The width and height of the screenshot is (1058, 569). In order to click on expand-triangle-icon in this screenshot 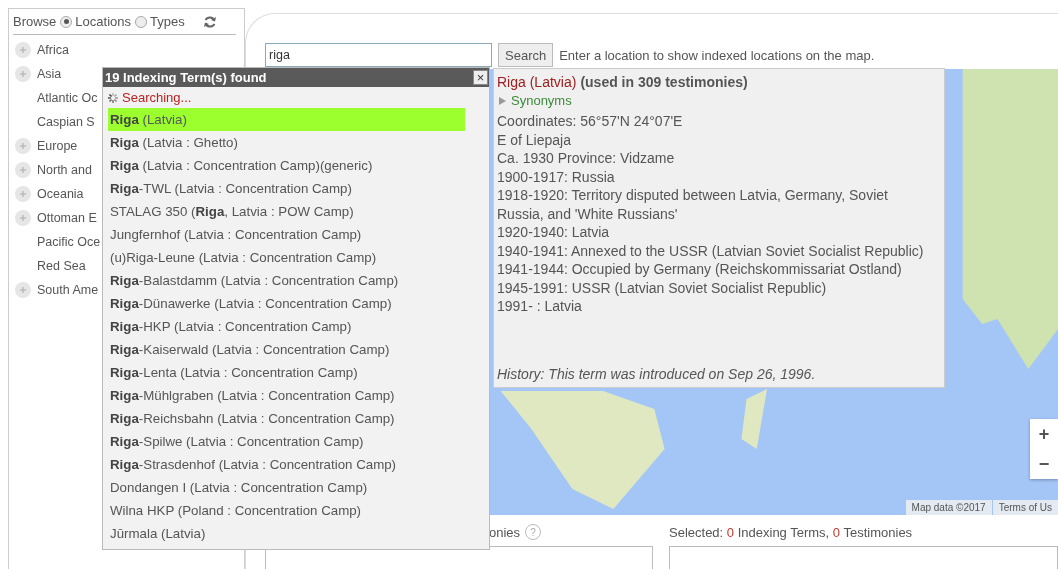, I will do `click(502, 100)`.